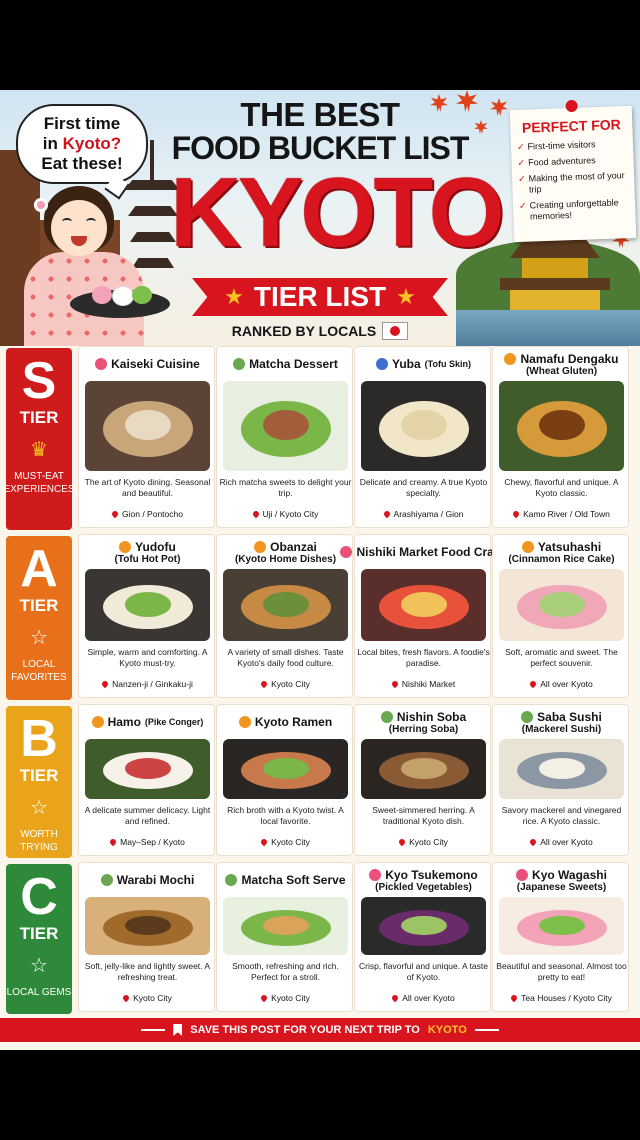  What do you see at coordinates (569, 546) in the screenshot?
I see `food-name: Yatsuhashi` at bounding box center [569, 546].